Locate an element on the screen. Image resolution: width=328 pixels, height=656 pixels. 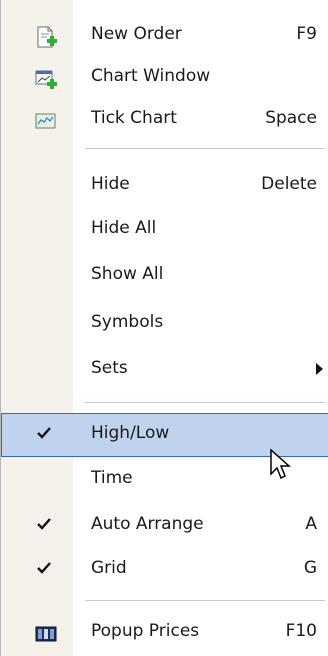
menu-item-chart-window: Chart Window is located at coordinates (164, 78).